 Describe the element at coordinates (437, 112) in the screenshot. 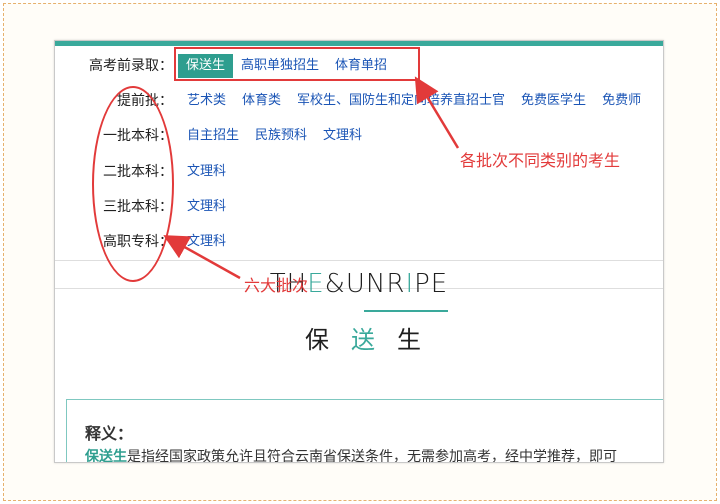

I see `arrow-to-categories` at that location.